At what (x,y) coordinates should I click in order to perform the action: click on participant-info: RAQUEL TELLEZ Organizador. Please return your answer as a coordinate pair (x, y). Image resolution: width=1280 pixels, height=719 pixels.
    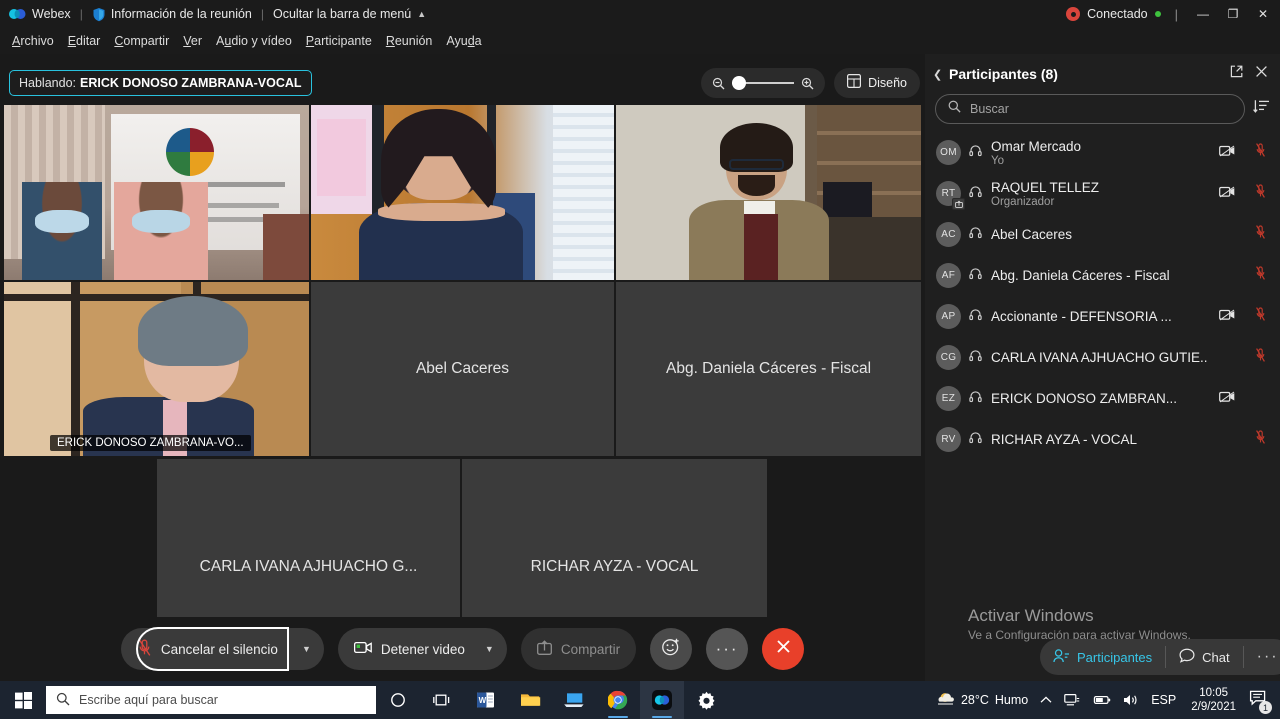
    Looking at the image, I should click on (1099, 194).